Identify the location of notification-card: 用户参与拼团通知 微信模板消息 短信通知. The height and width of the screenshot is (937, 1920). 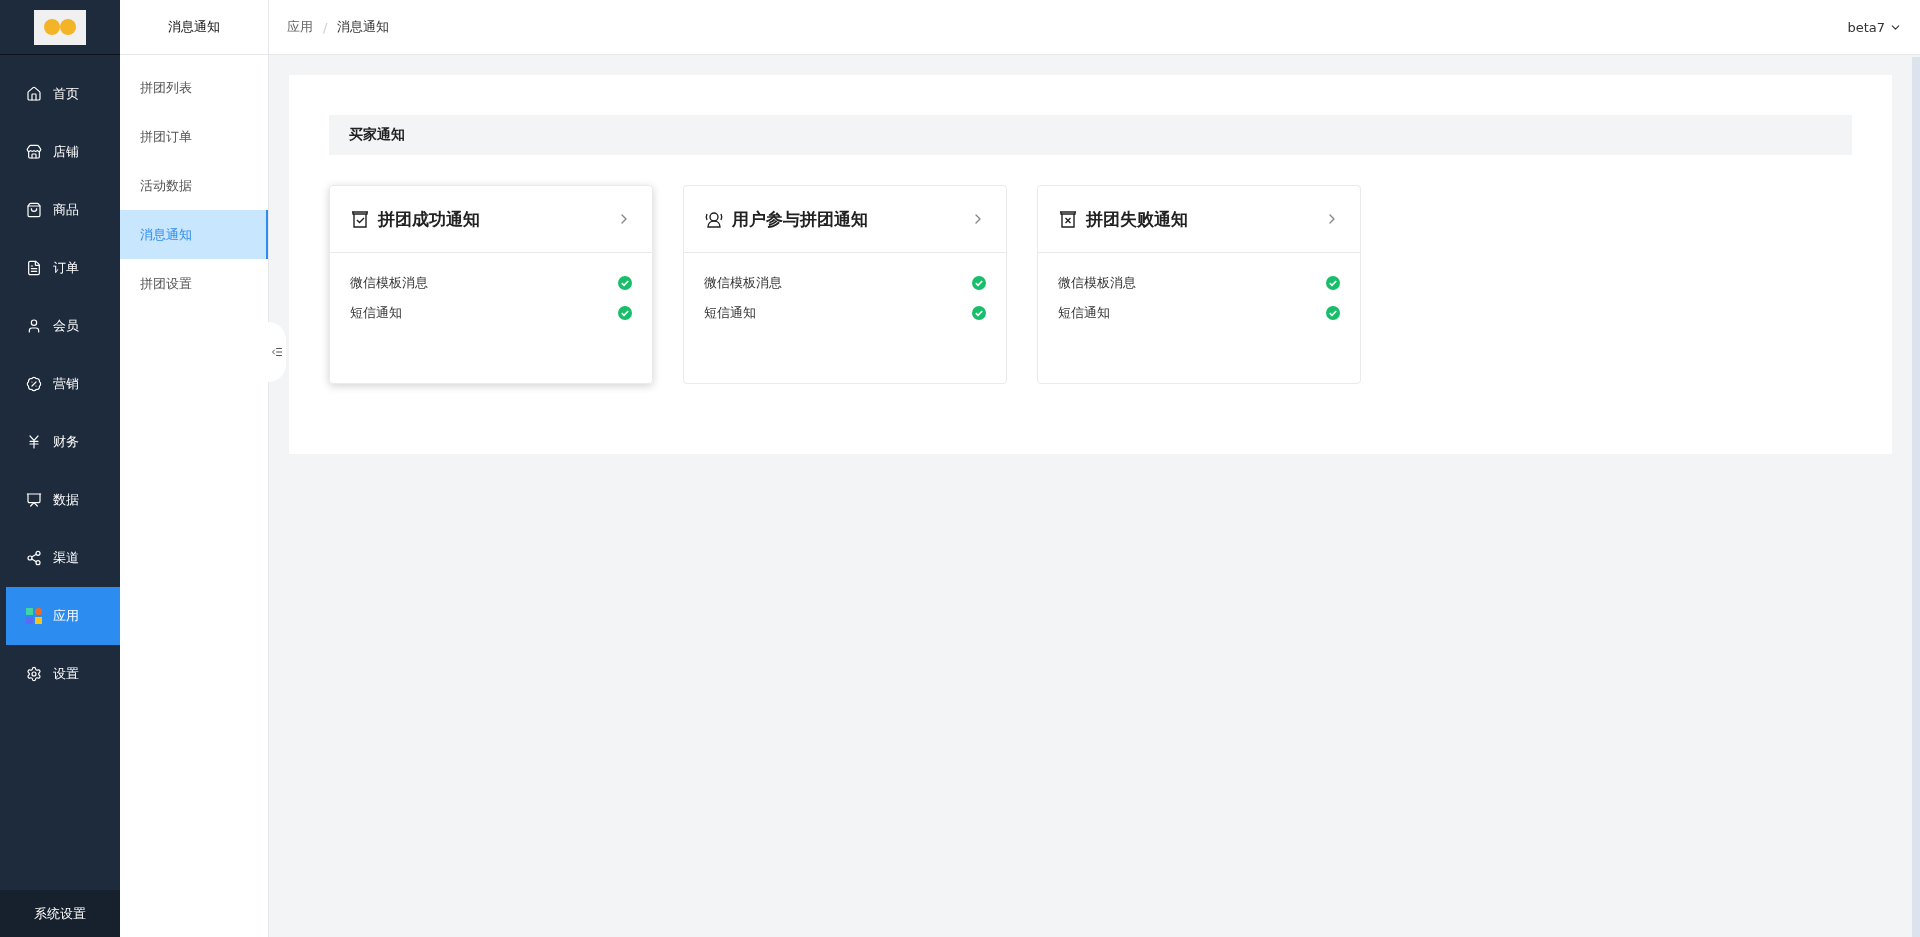
(845, 284).